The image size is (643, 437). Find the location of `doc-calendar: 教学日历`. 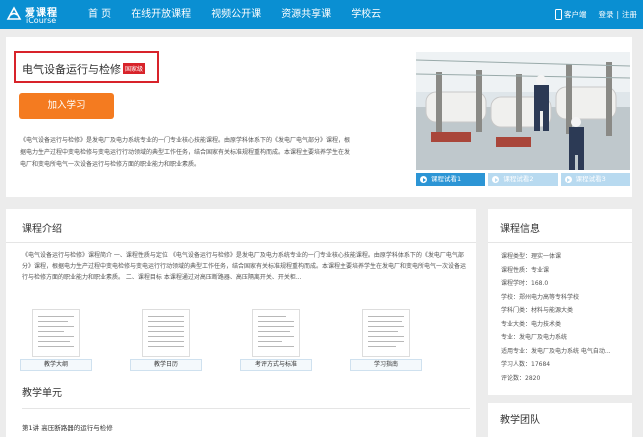

doc-calendar: 教学日历 is located at coordinates (166, 340).